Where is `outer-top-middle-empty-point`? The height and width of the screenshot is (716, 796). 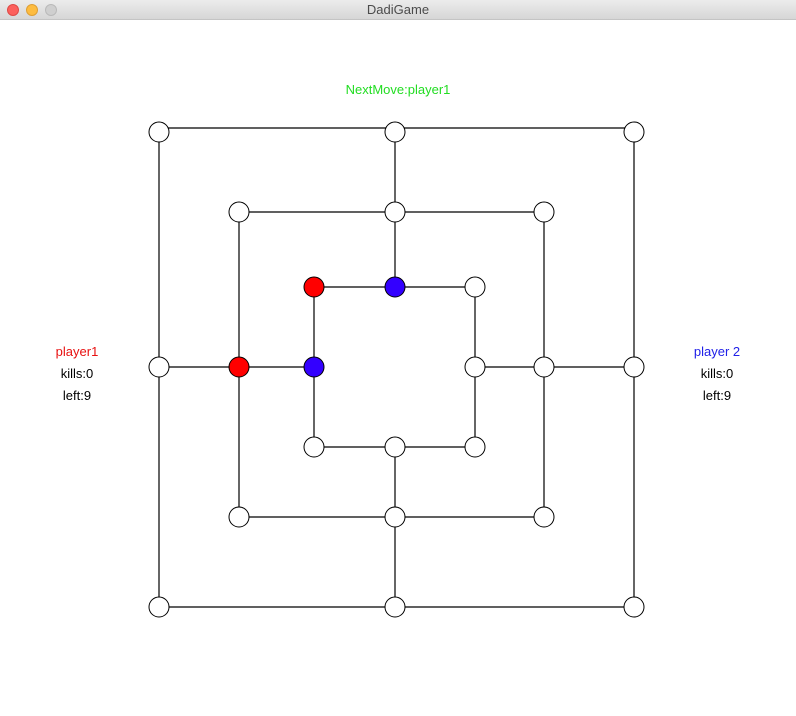
outer-top-middle-empty-point is located at coordinates (395, 132).